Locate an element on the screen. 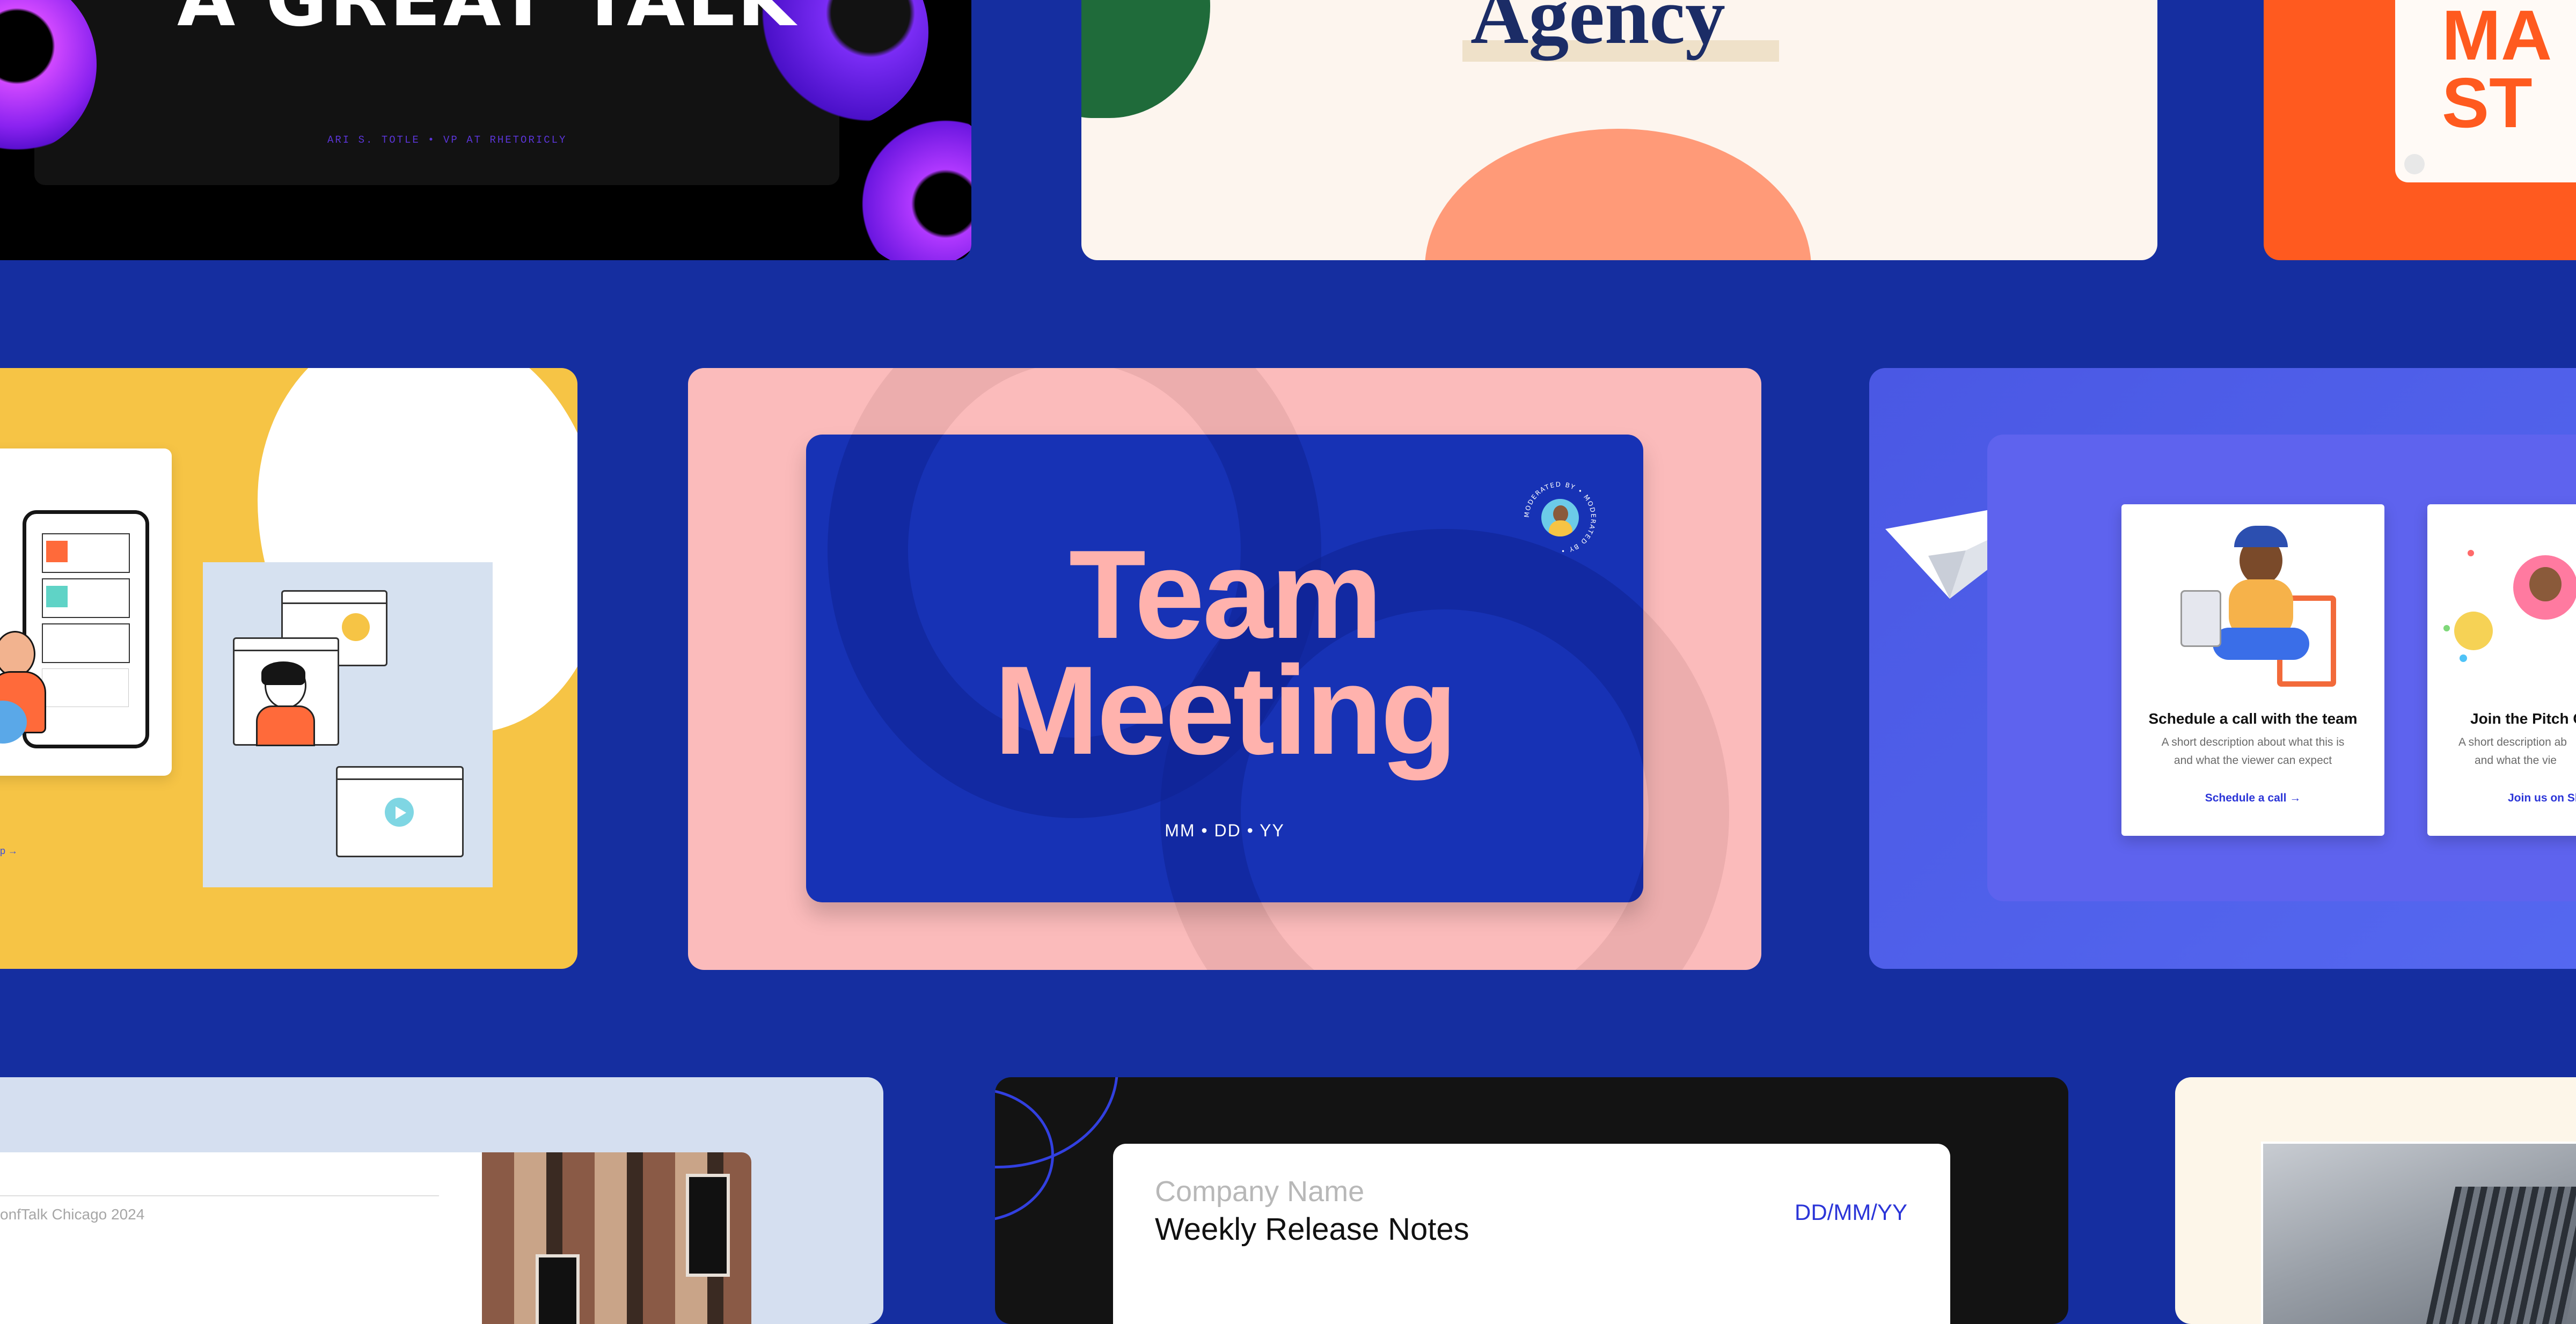  pitch-card-desc: A short description about what this is is located at coordinates (2253, 742).